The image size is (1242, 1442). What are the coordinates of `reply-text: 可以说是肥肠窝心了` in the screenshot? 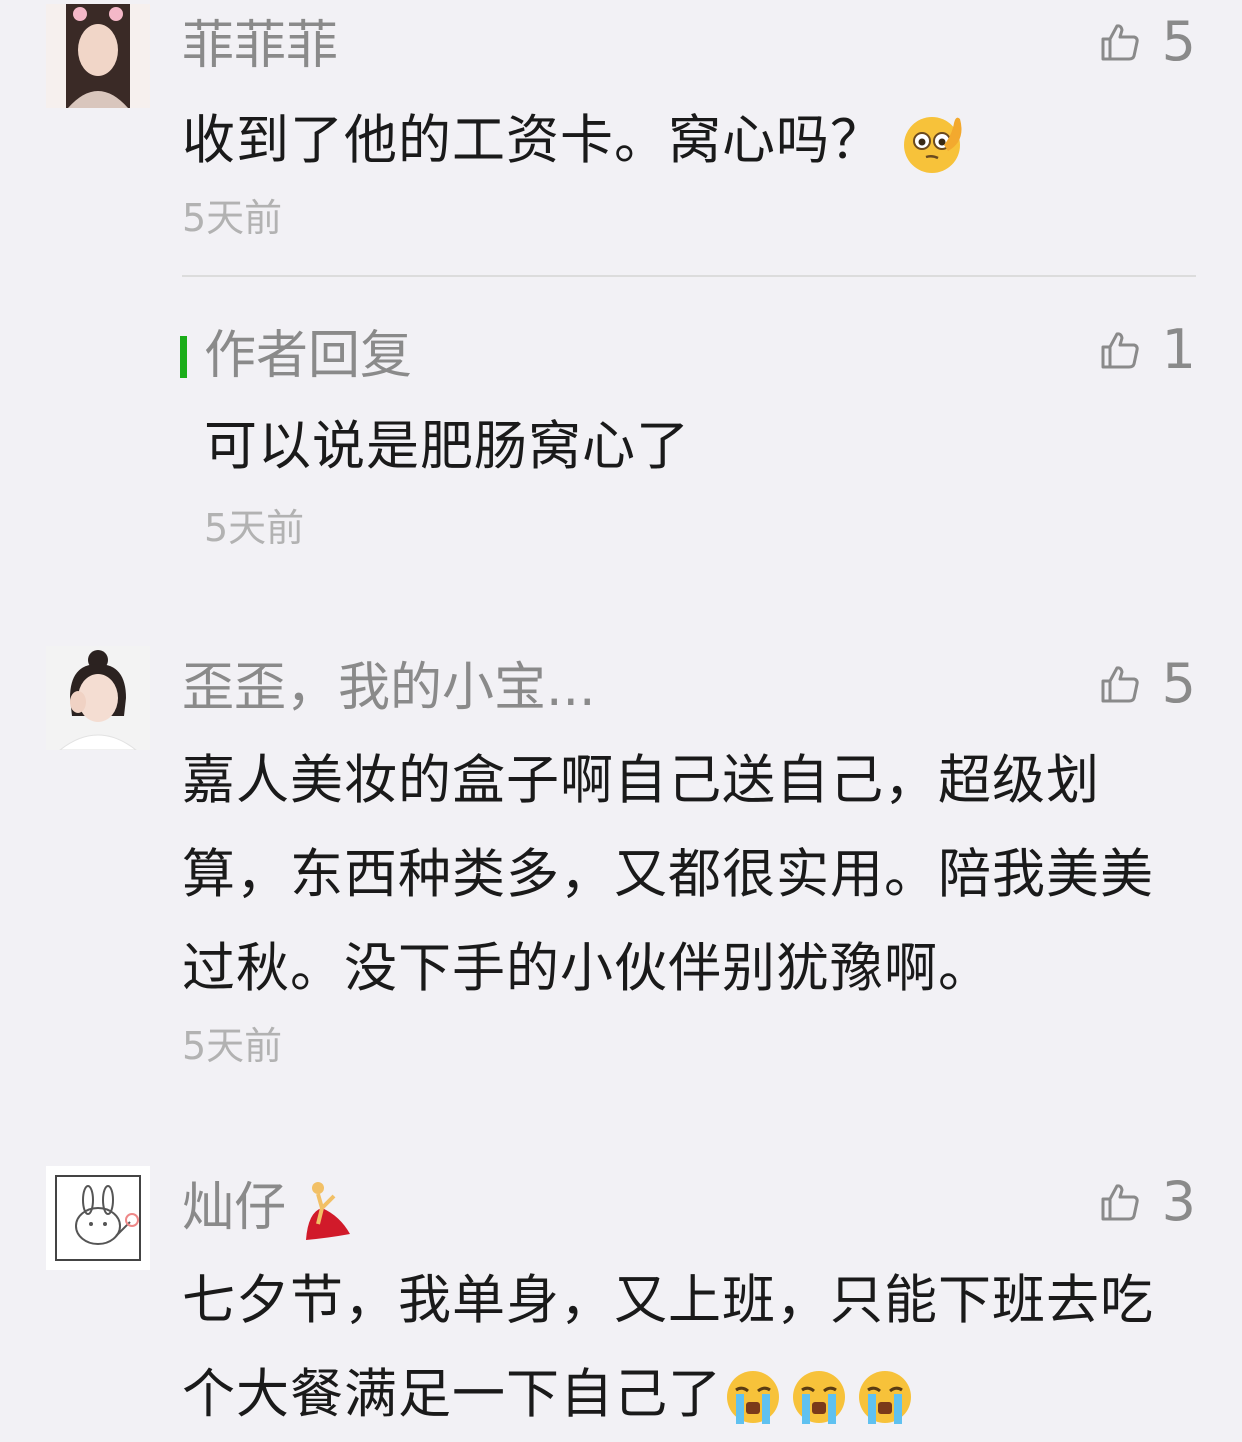 It's located at (447, 446).